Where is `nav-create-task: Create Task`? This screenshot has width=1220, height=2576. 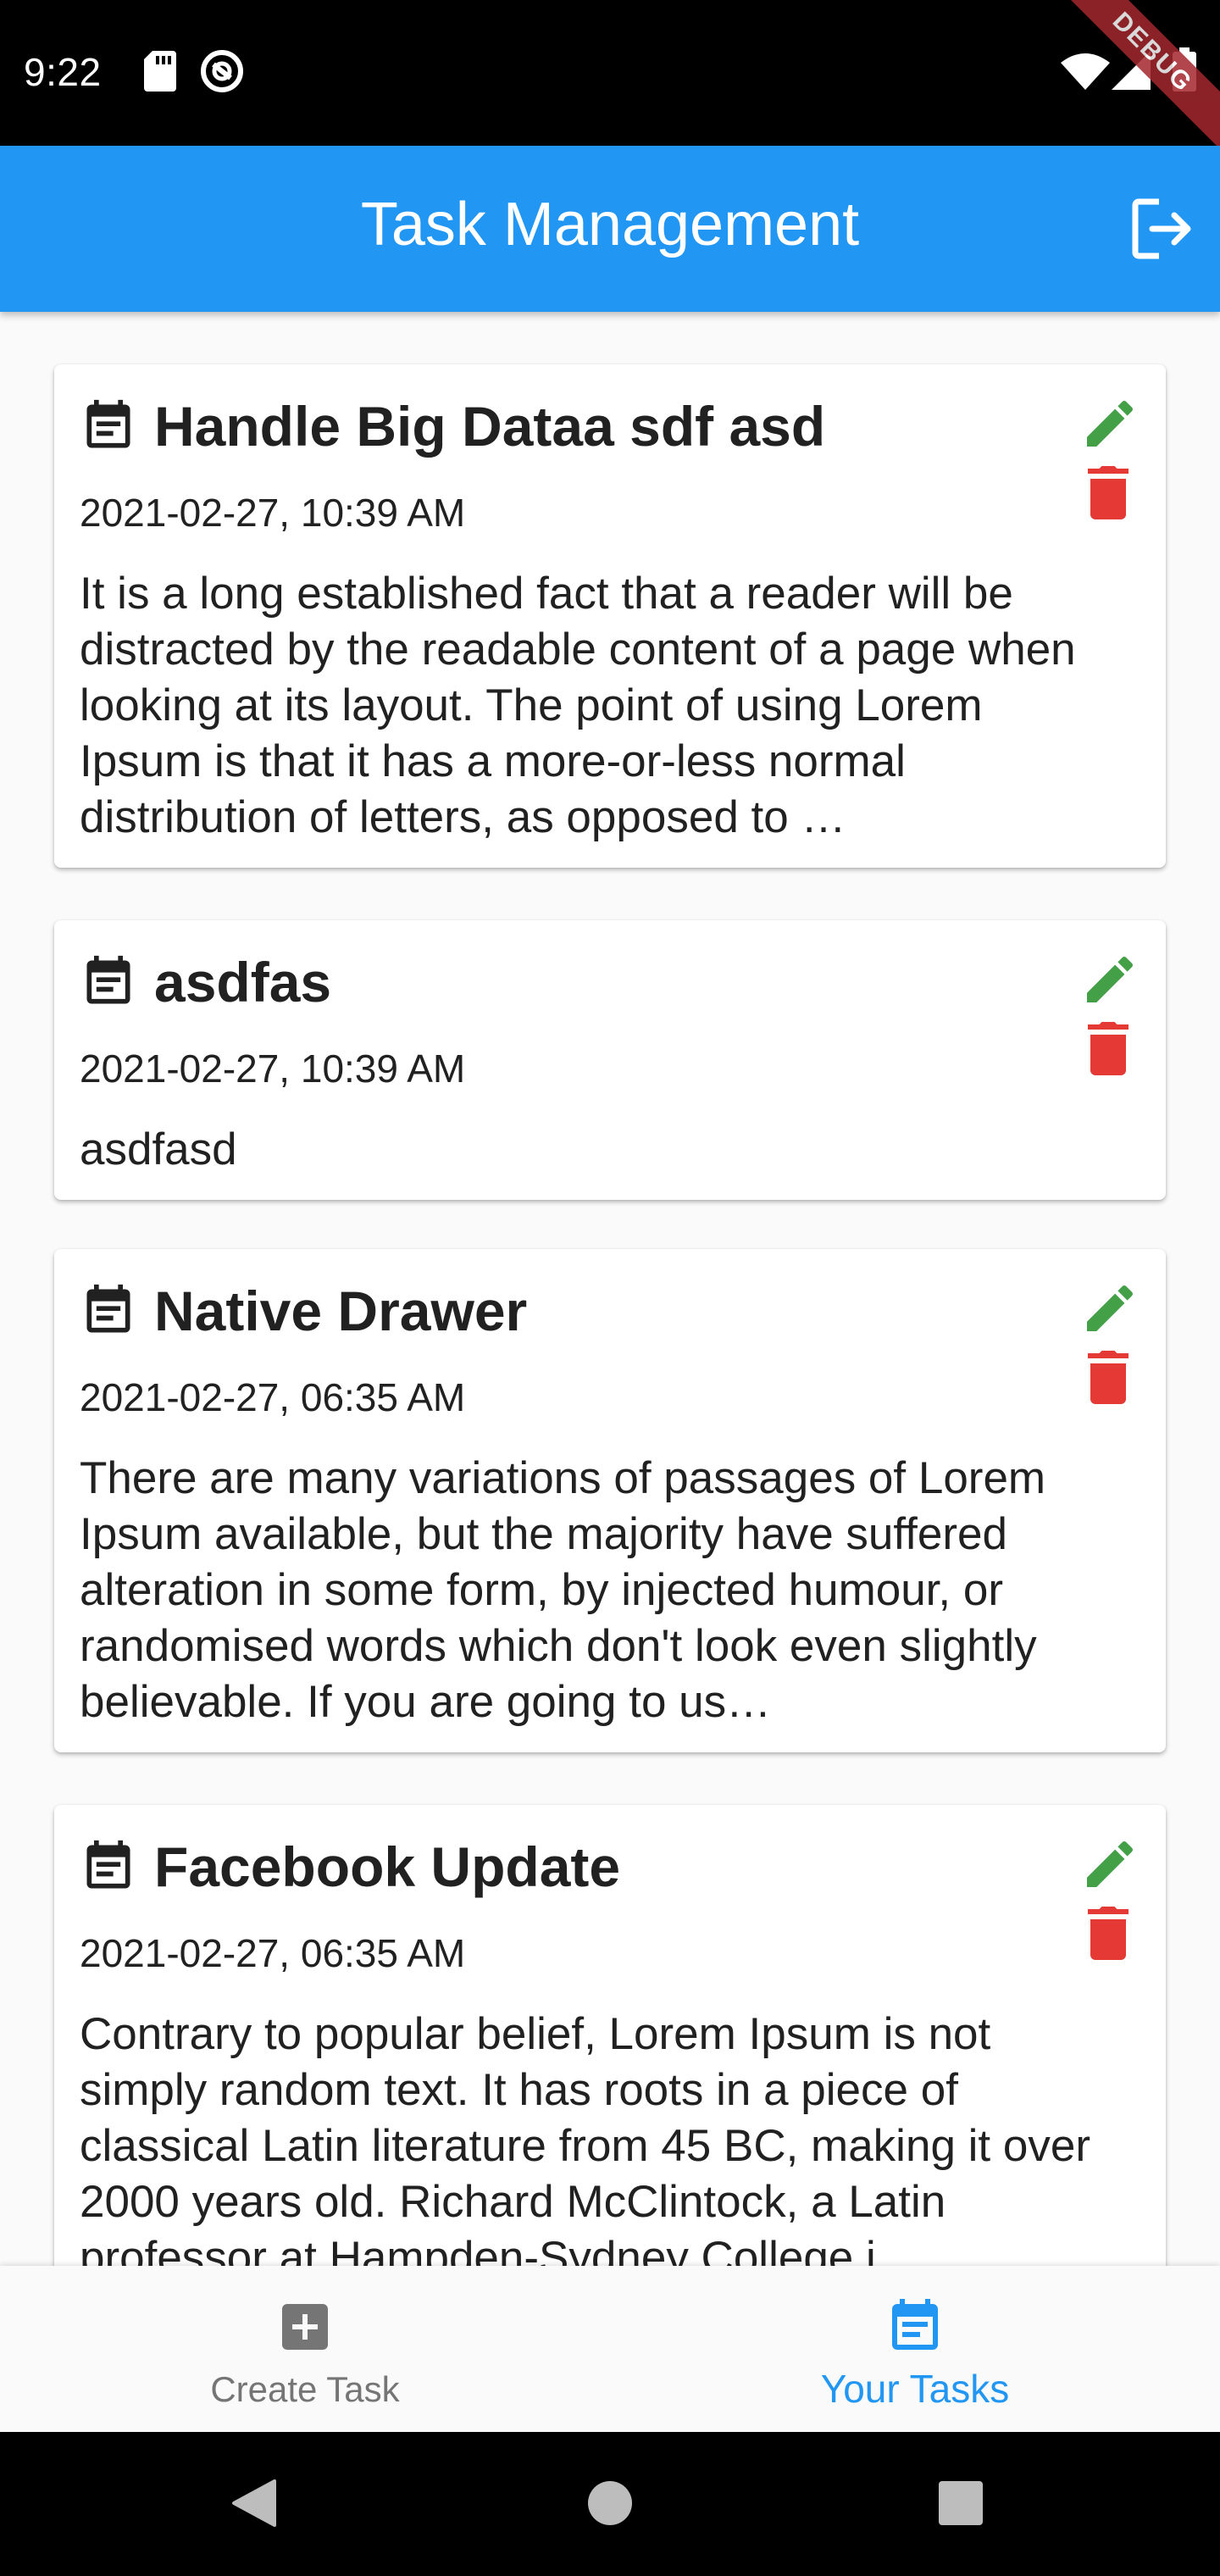 nav-create-task: Create Task is located at coordinates (305, 2349).